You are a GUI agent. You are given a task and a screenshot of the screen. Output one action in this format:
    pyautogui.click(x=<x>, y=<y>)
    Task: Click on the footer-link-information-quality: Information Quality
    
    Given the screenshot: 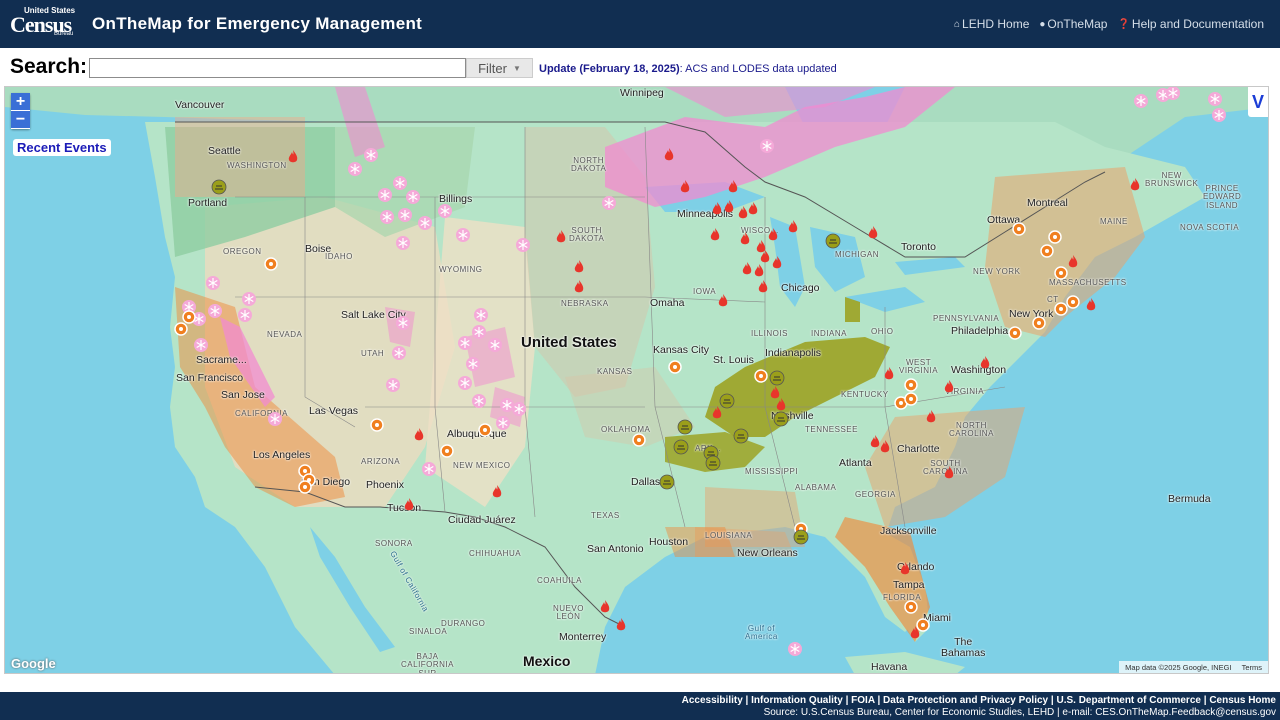 What is the action you would take?
    pyautogui.click(x=797, y=700)
    